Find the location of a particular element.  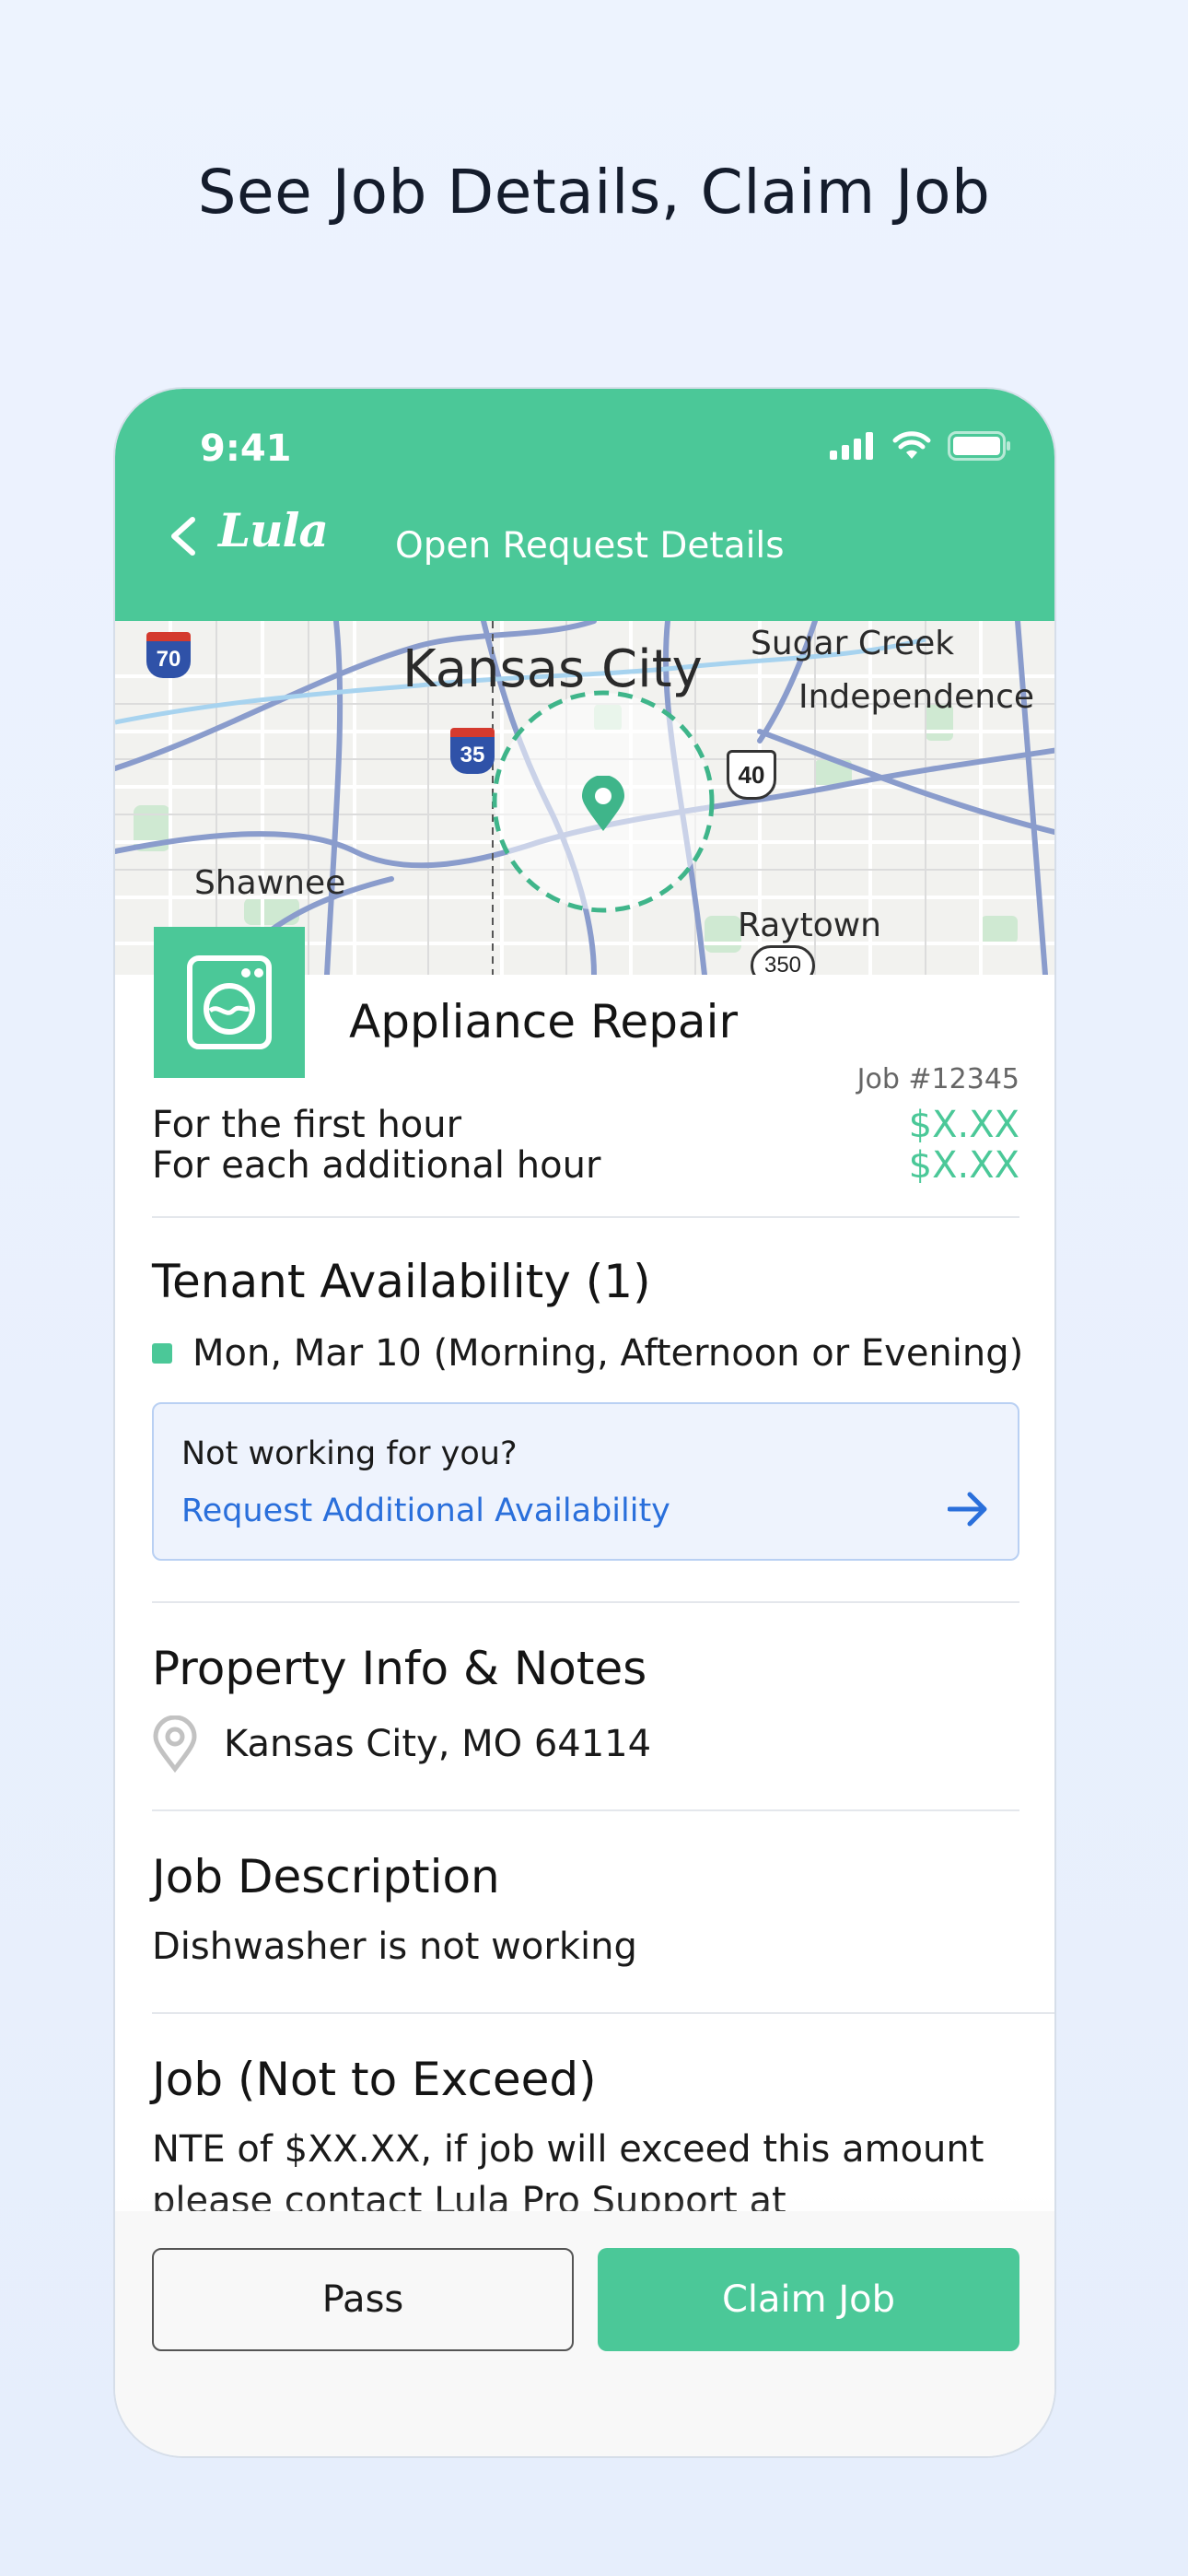

status-icons is located at coordinates (921, 446).